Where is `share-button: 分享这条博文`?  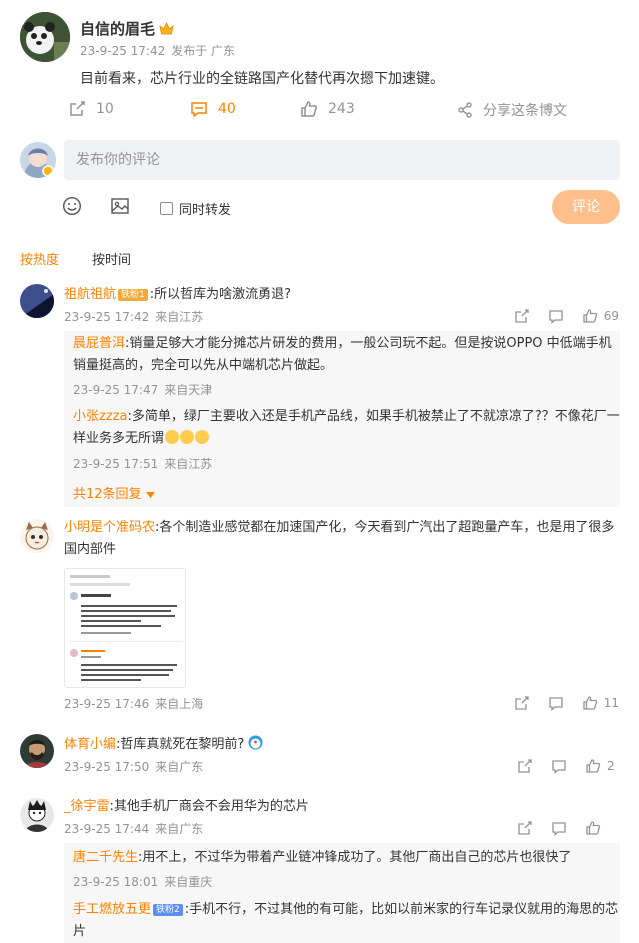 share-button: 分享这条博文 is located at coordinates (512, 110).